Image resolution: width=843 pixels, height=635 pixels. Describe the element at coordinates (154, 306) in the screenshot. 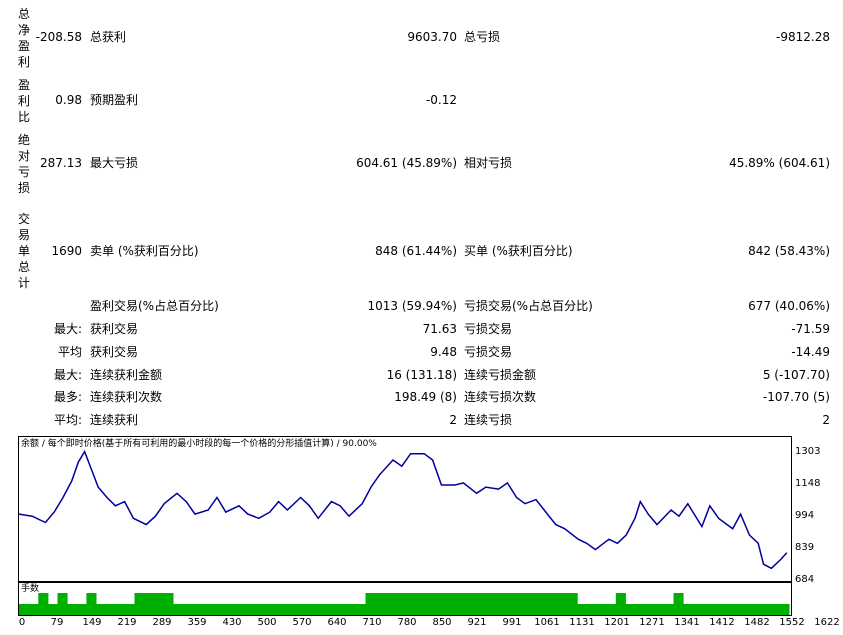

I see `profit-trades-label: 盈利交易(%占总百分比)` at that location.